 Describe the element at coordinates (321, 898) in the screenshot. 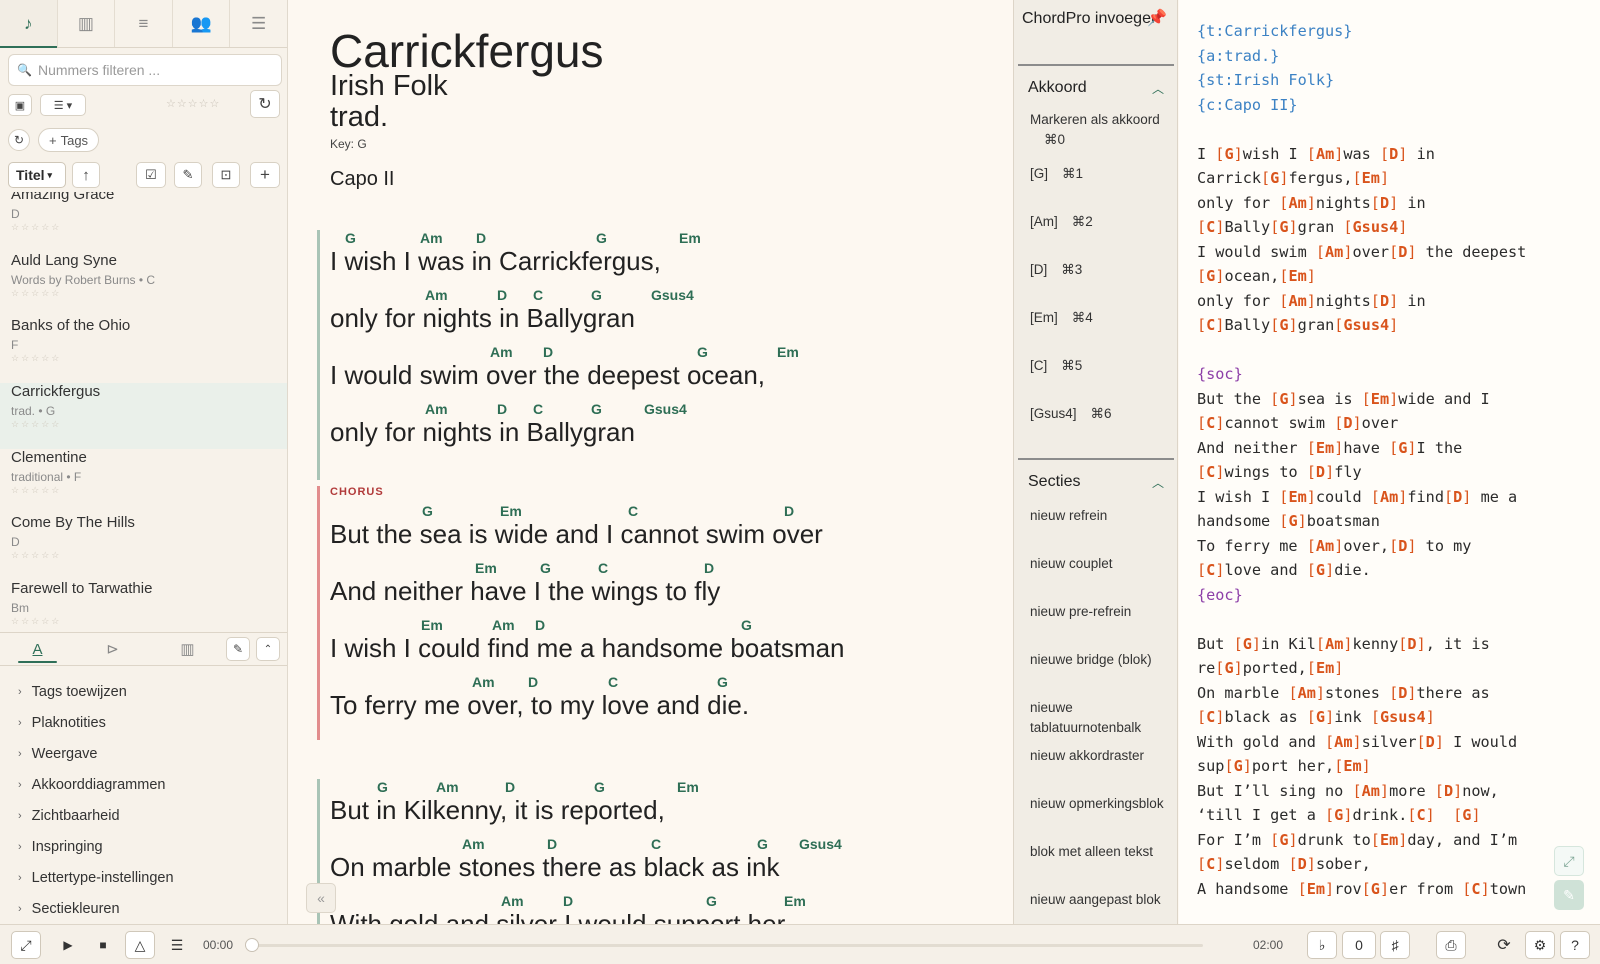

I see `collapse-sidebar-icon: «` at that location.